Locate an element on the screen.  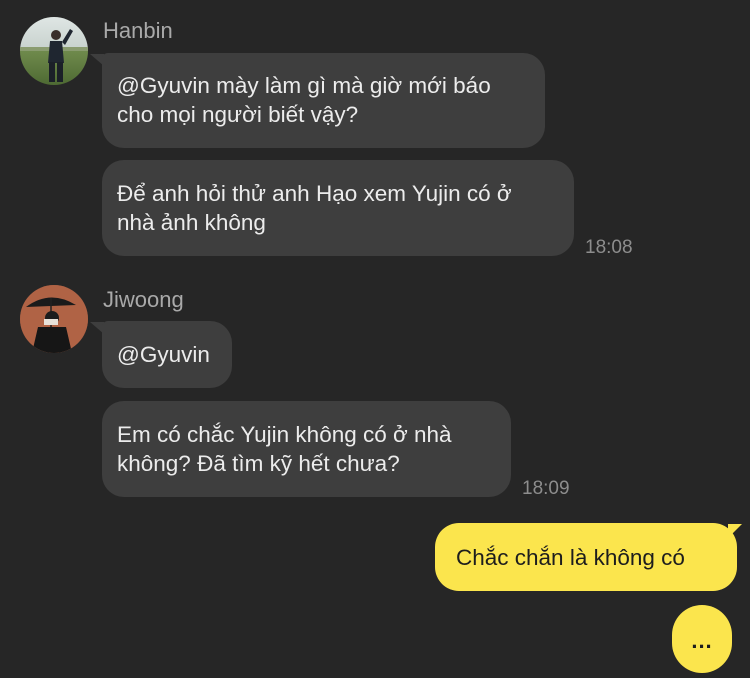
message-timestamp: 18:08 is located at coordinates (609, 247).